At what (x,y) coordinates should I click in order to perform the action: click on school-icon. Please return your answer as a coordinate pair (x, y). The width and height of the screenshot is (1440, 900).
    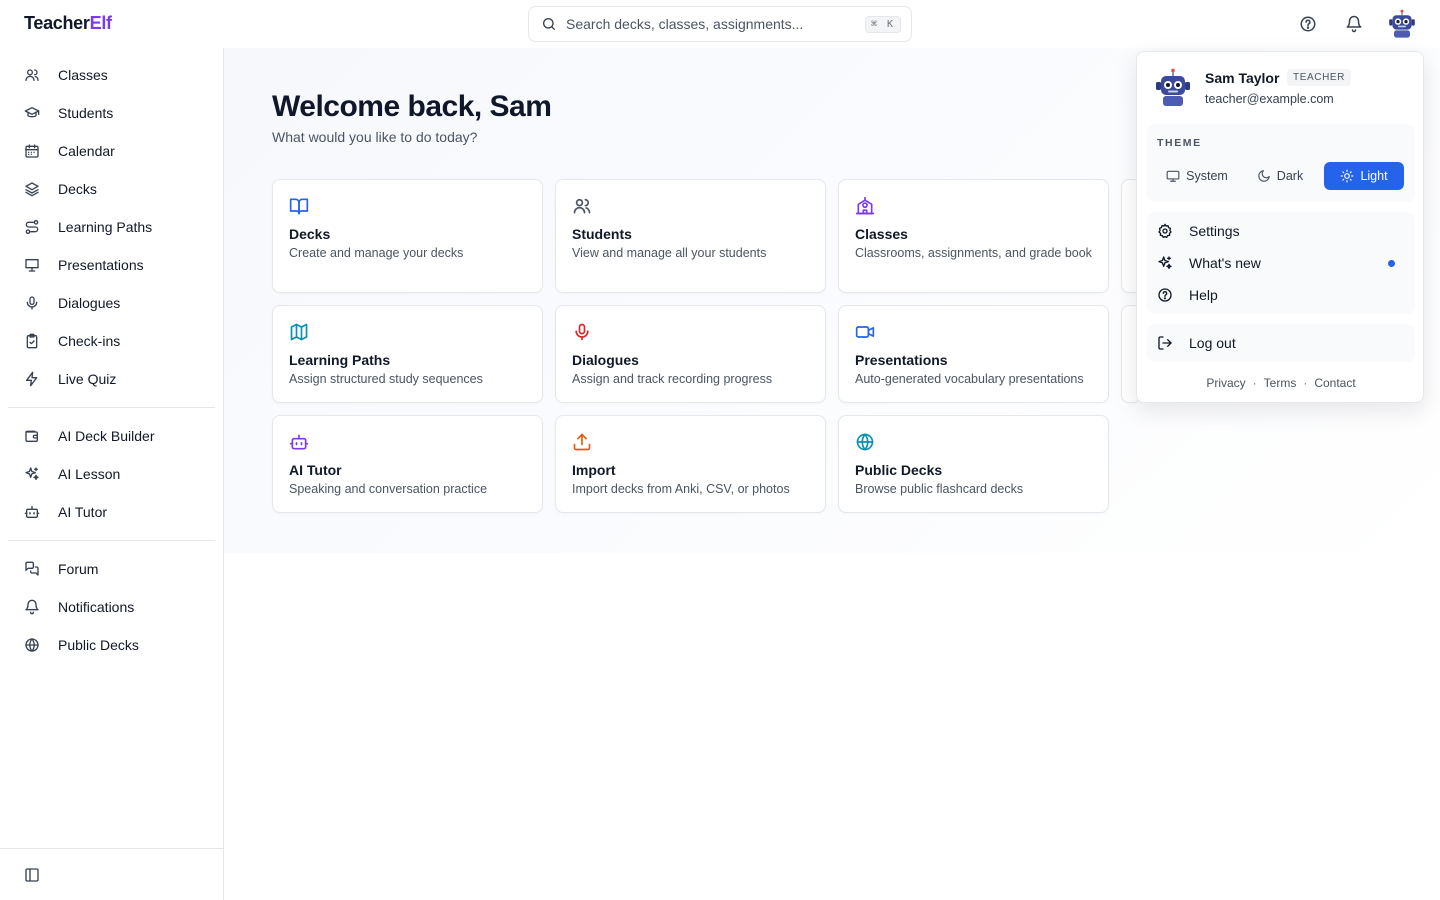
    Looking at the image, I should click on (865, 205).